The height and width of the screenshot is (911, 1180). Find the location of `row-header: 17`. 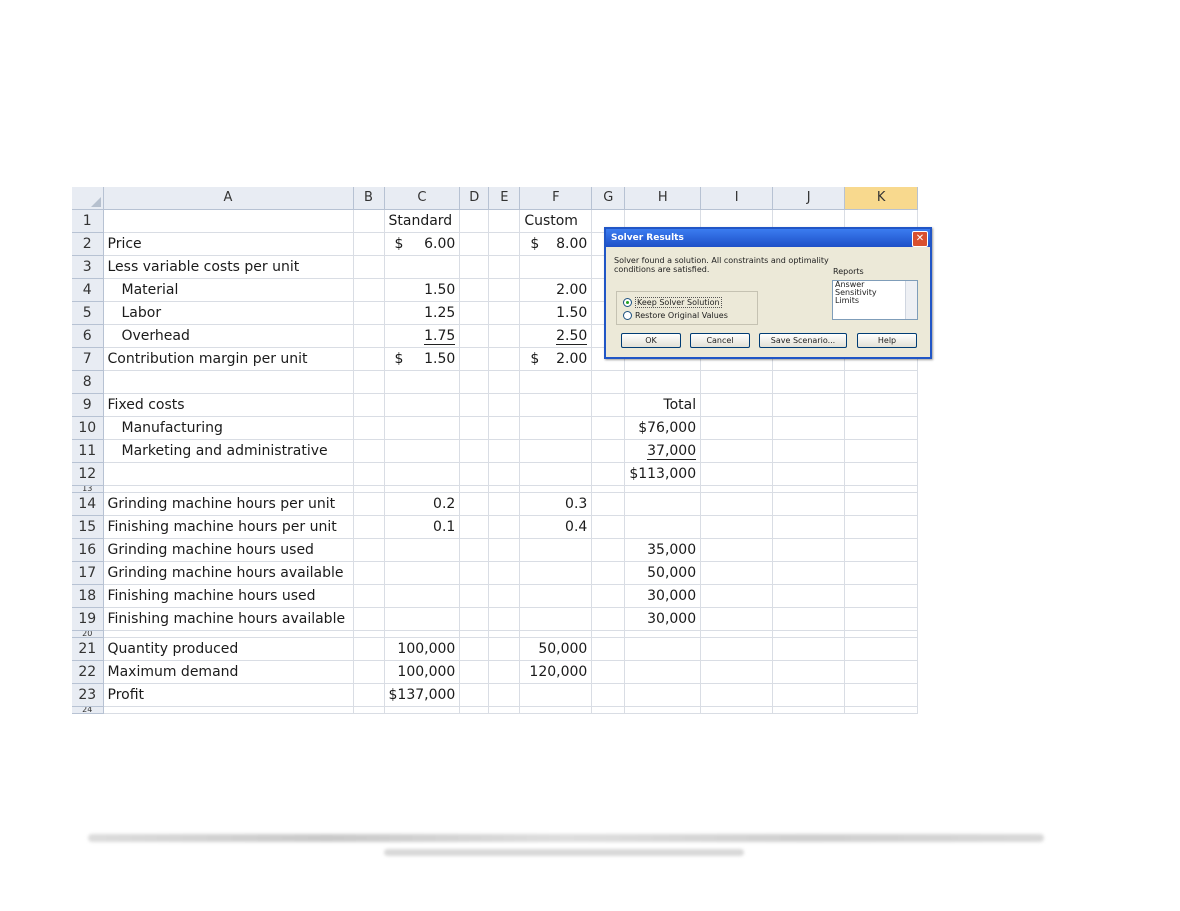

row-header: 17 is located at coordinates (88, 573).